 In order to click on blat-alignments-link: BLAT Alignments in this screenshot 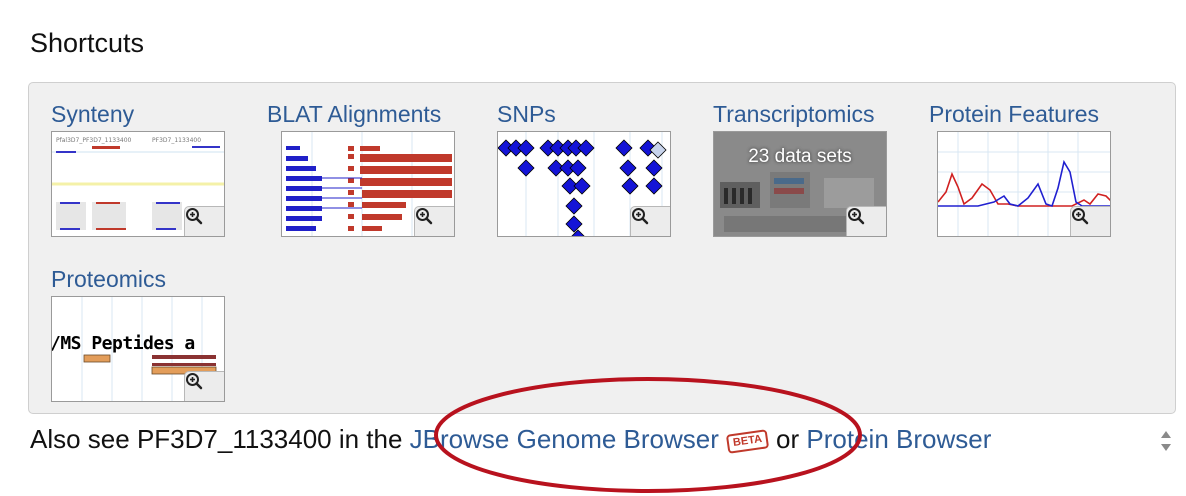, I will do `click(354, 114)`.